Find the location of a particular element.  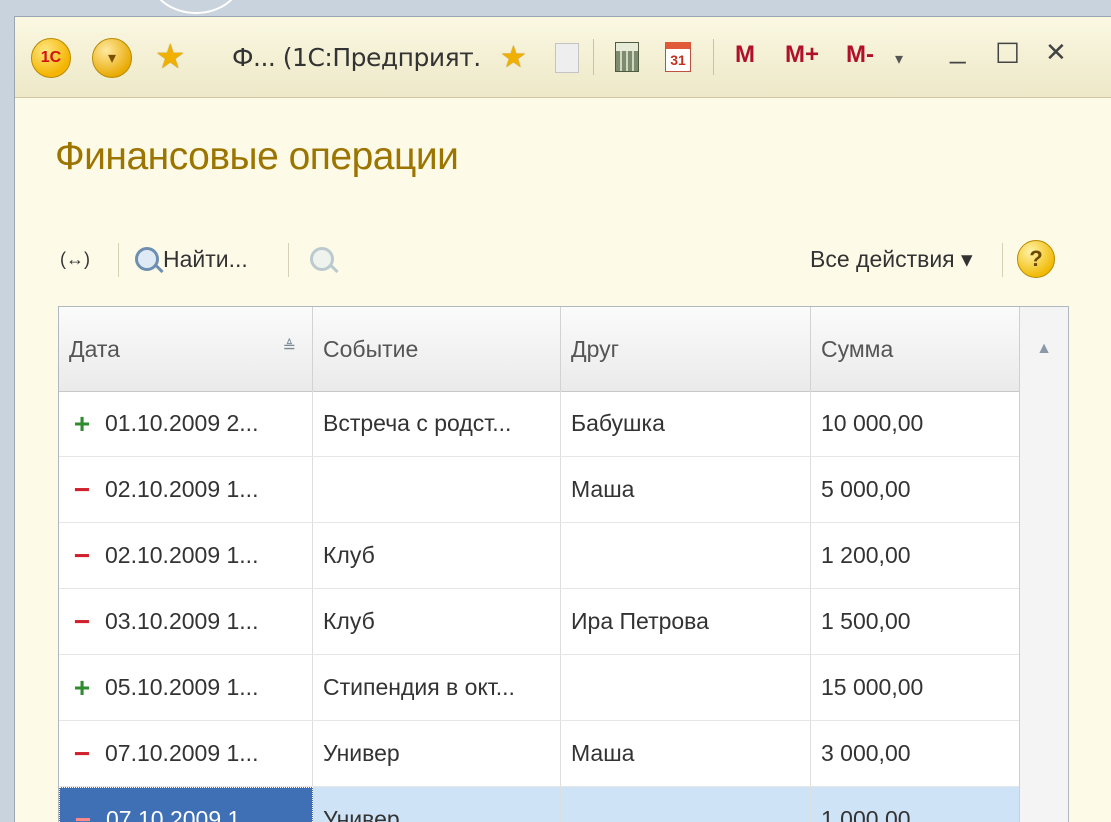

column-header-date: Дата ≜ is located at coordinates (186, 349).